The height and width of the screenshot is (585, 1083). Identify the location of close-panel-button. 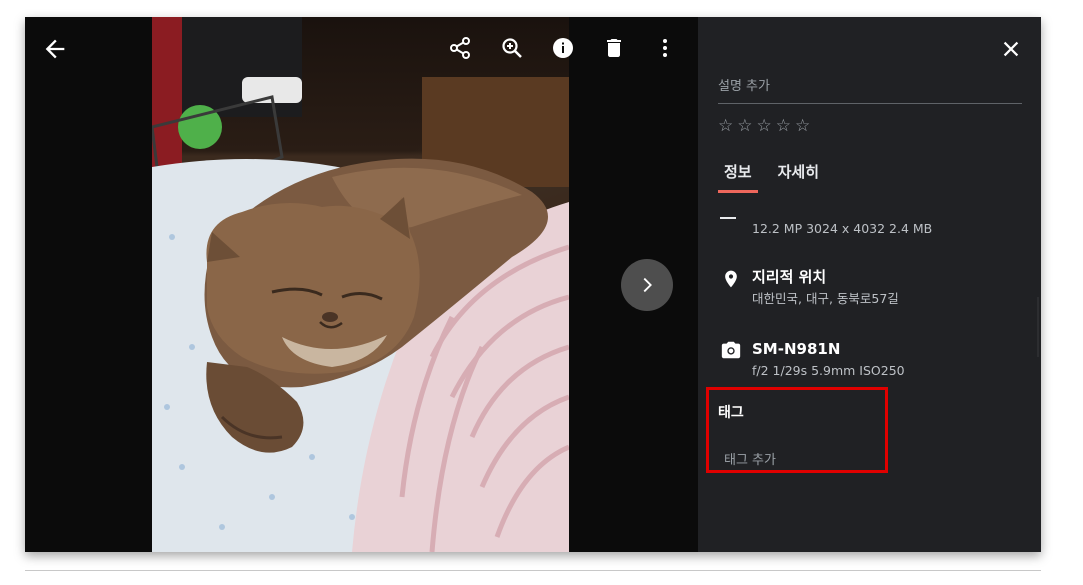
(1011, 49).